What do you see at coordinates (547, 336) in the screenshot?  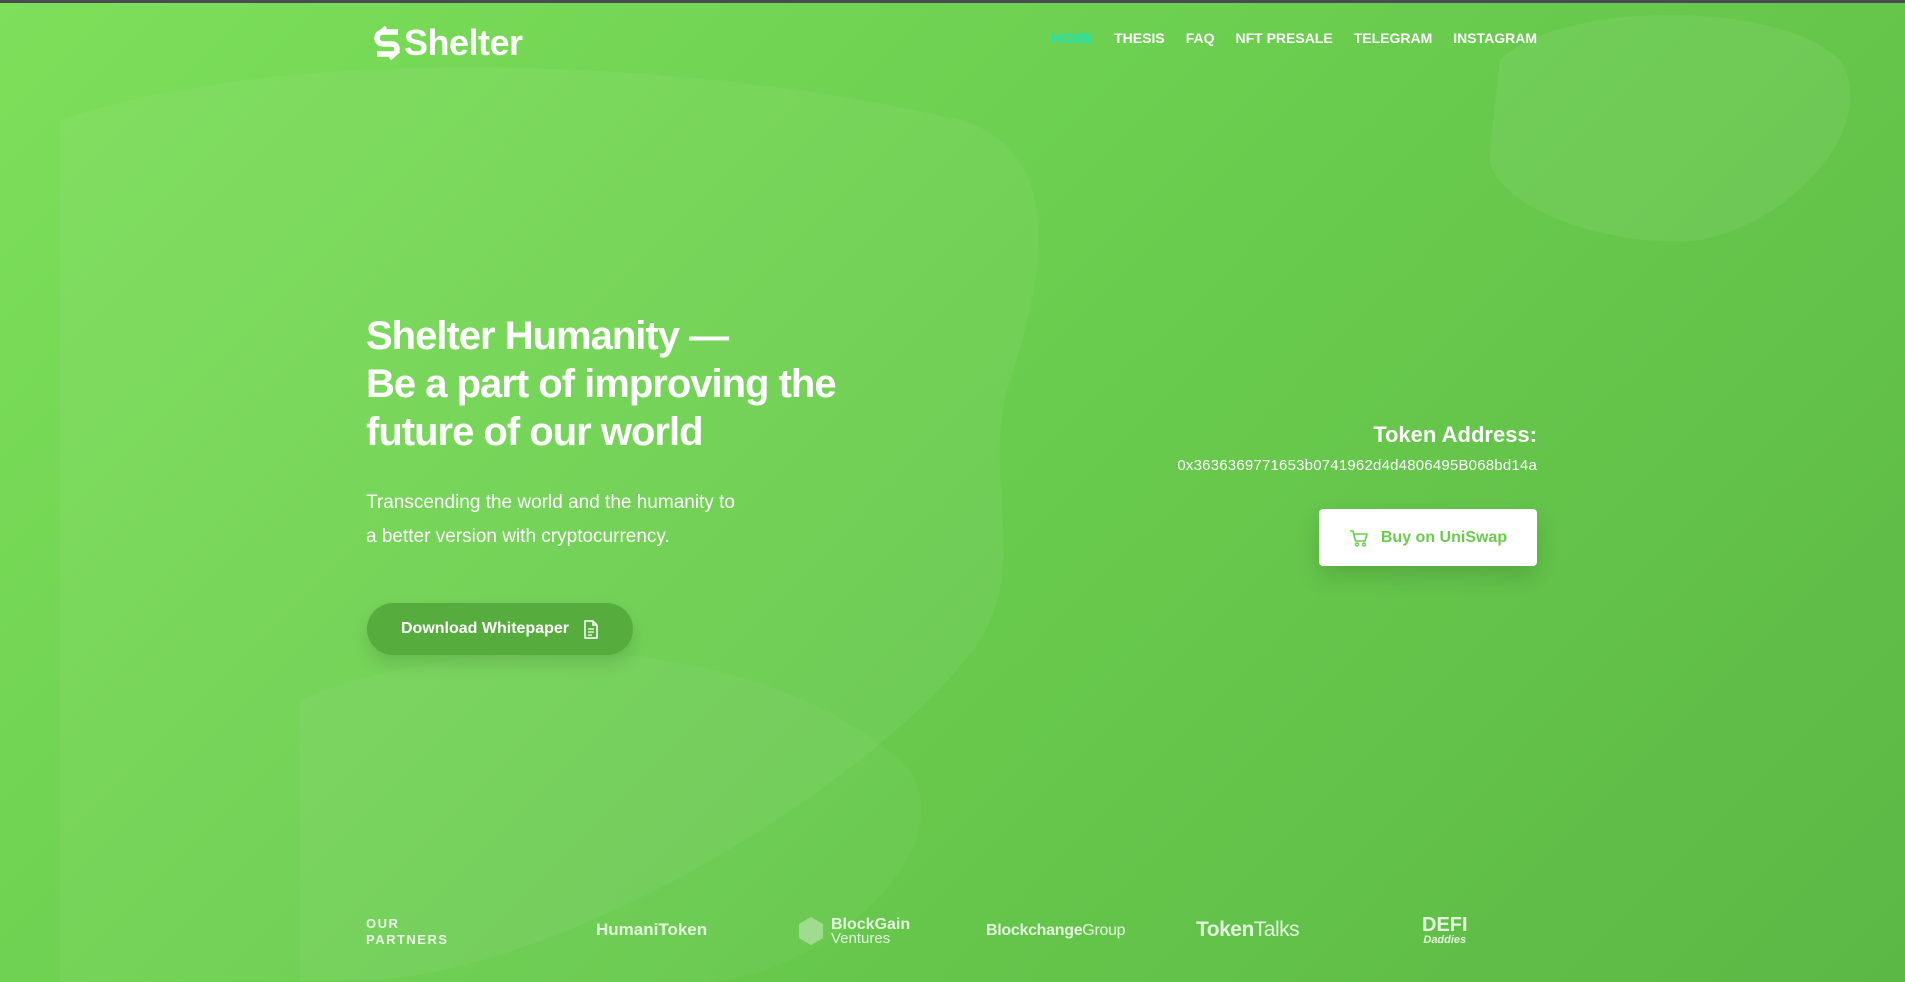 I see `hero-title-line: Shelter Humanity —` at bounding box center [547, 336].